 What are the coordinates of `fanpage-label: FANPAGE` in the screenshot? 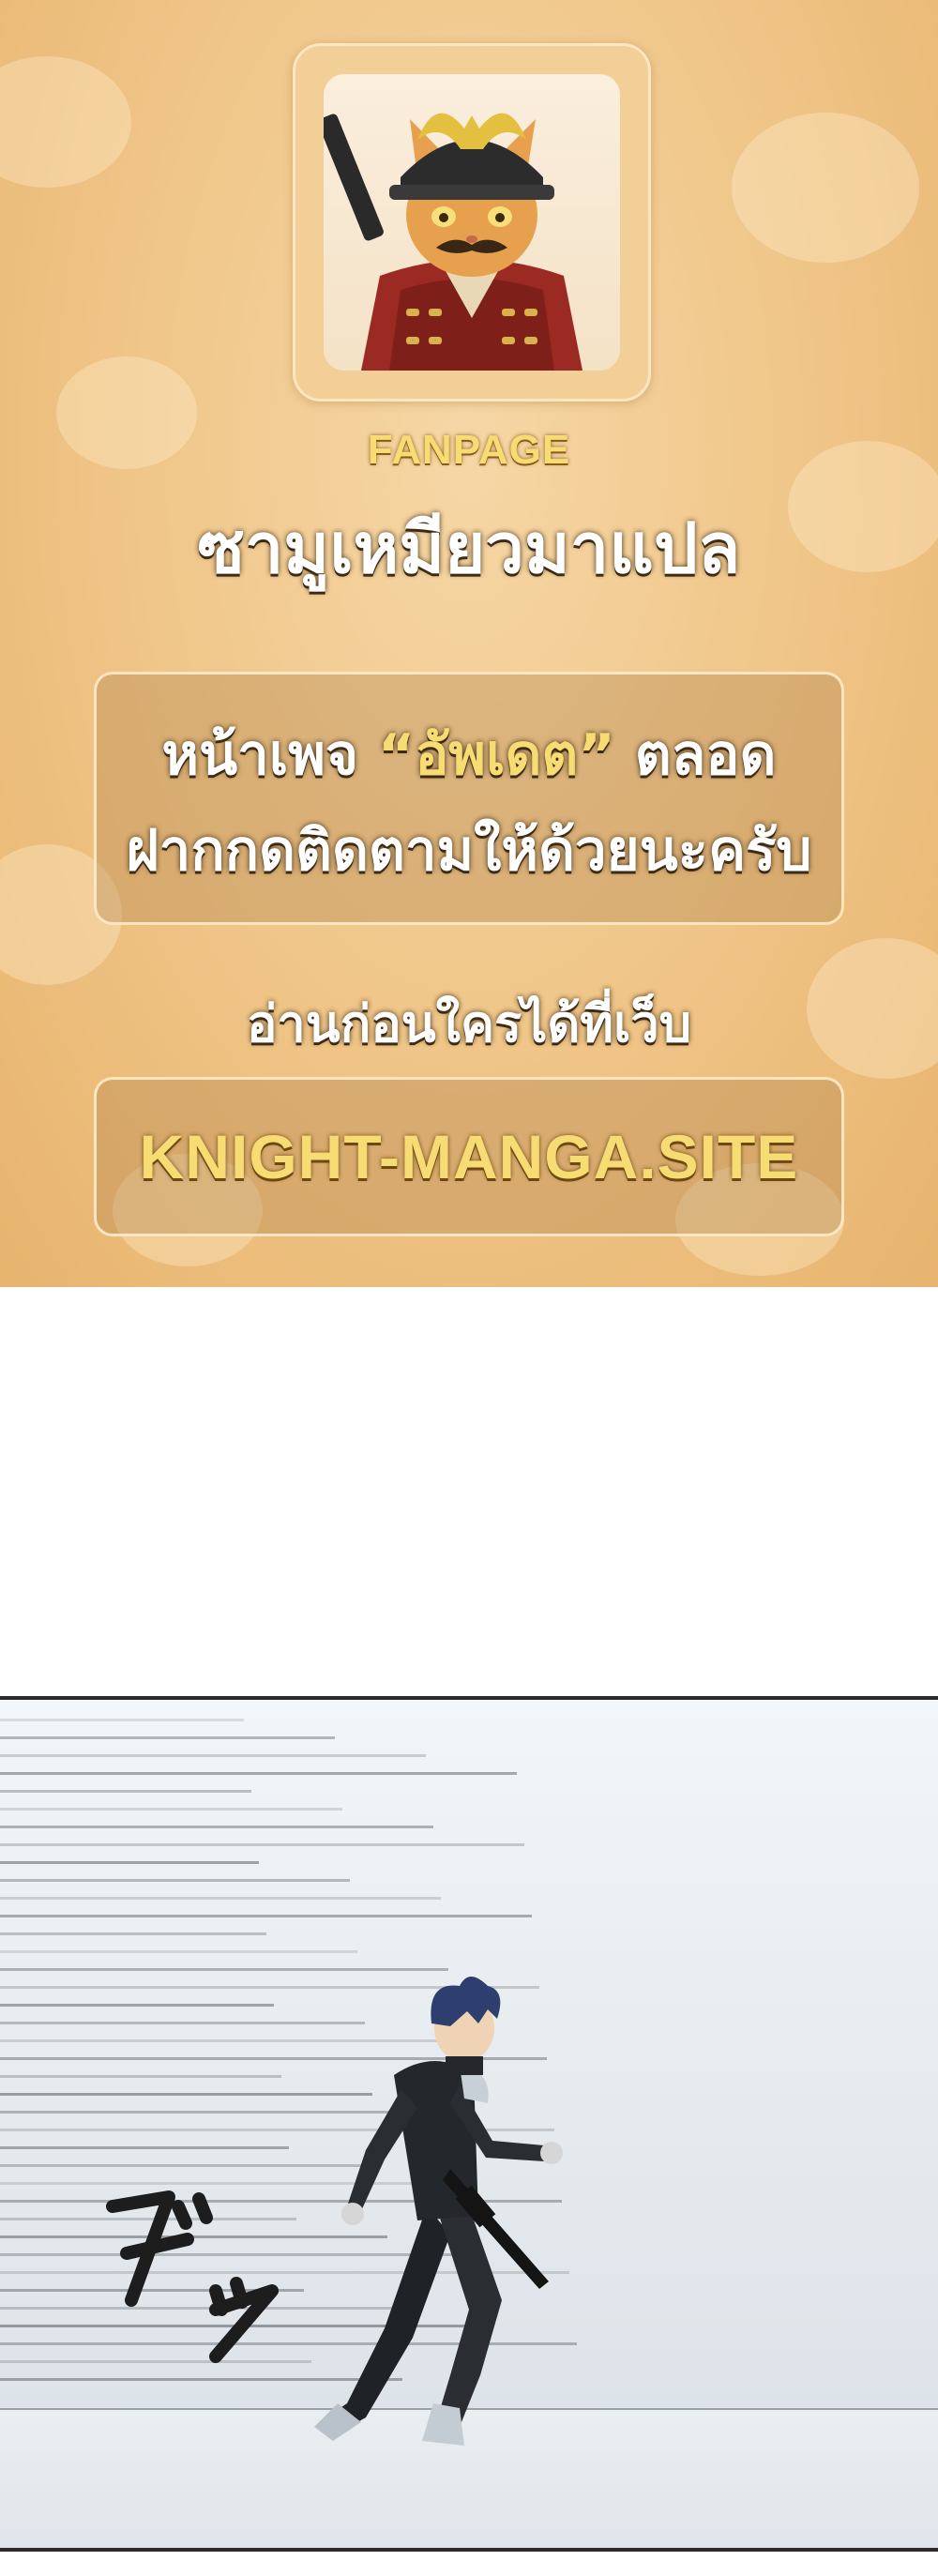 It's located at (469, 450).